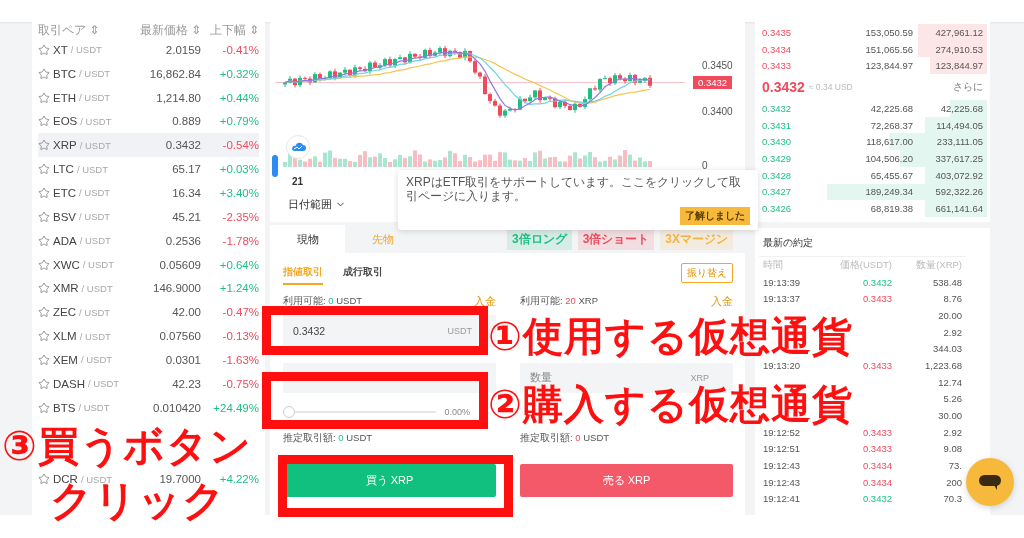 This screenshot has width=1024, height=538. I want to click on market-row: XRP / USDT 0.3432 -0.54%, so click(148, 145).